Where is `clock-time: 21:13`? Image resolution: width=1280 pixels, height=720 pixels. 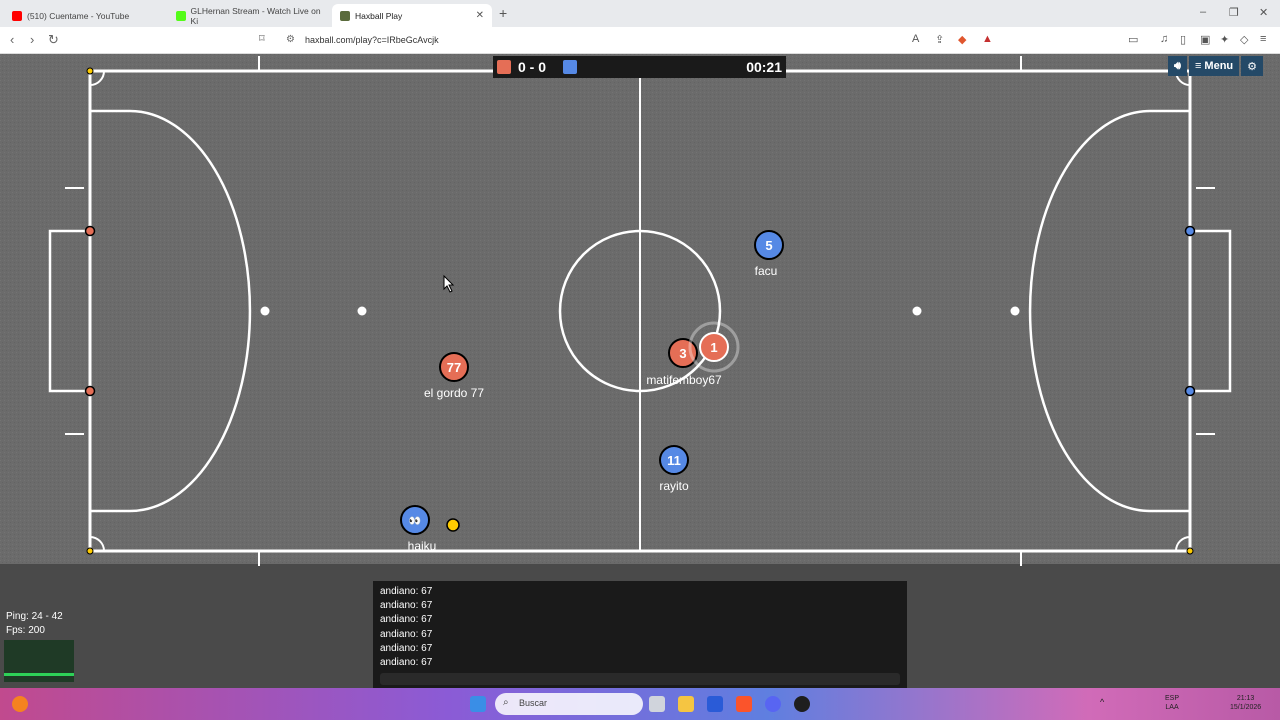 clock-time: 21:13 is located at coordinates (1245, 698).